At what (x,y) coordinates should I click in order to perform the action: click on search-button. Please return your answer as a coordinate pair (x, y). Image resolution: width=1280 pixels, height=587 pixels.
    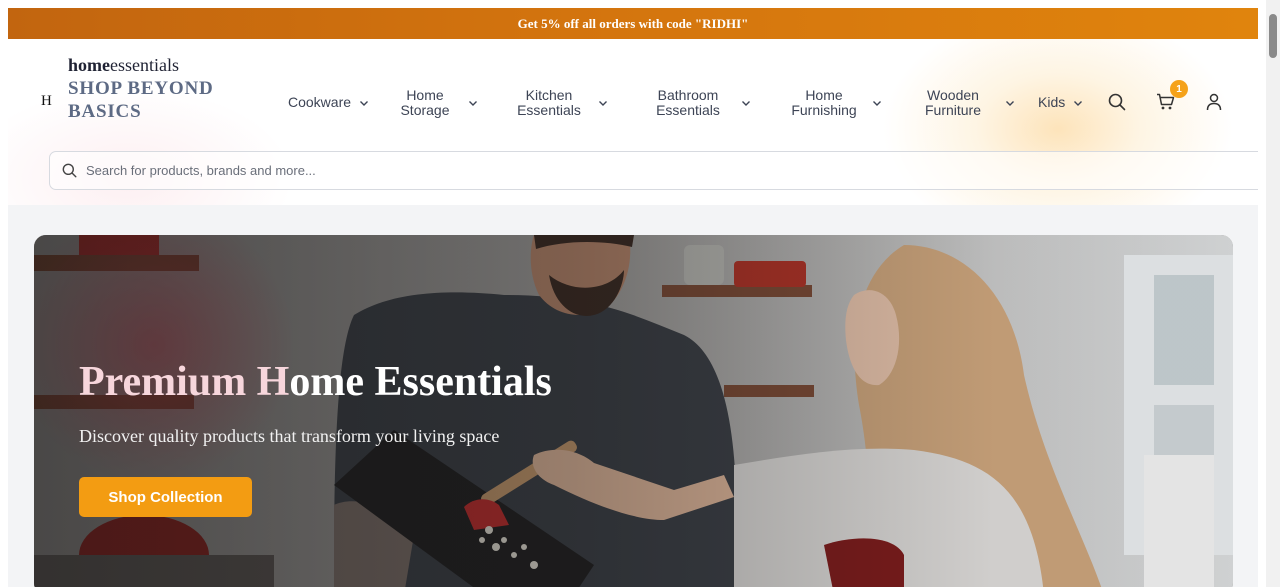
    Looking at the image, I should click on (1117, 104).